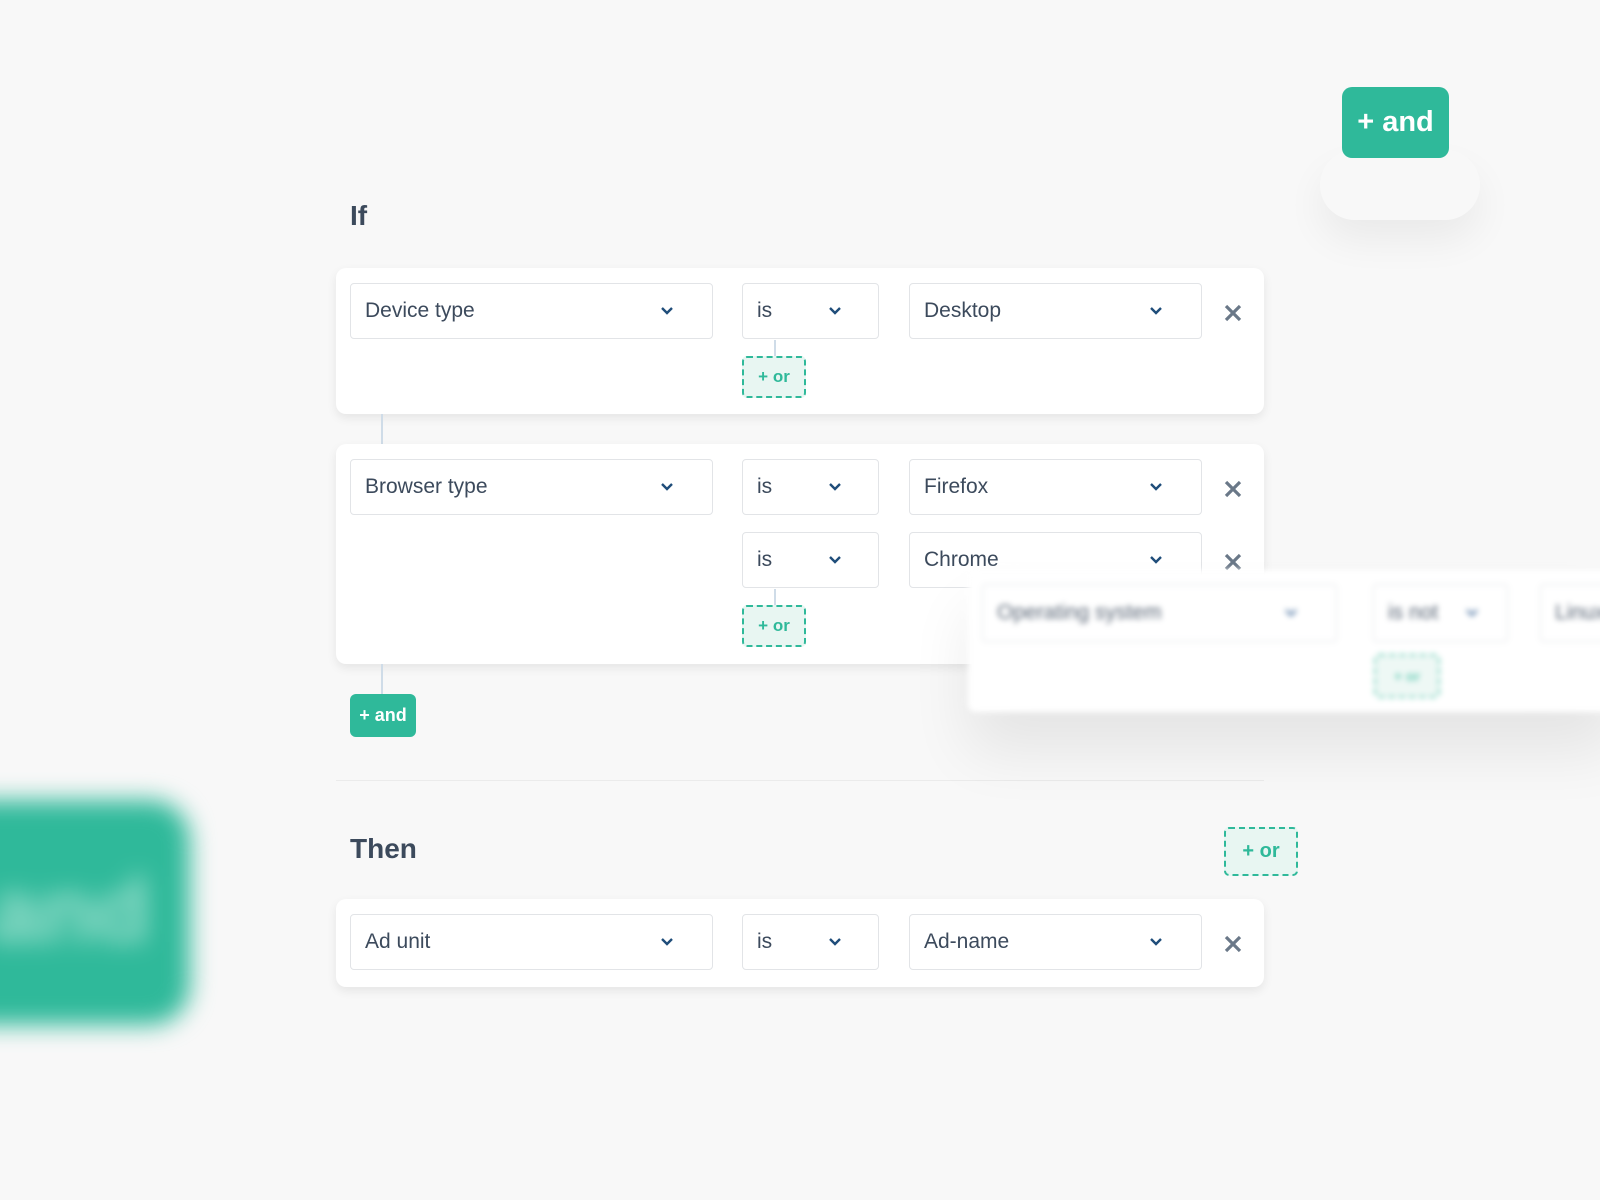 This screenshot has height=1200, width=1600. What do you see at coordinates (426, 486) in the screenshot?
I see `field-value: Browser type` at bounding box center [426, 486].